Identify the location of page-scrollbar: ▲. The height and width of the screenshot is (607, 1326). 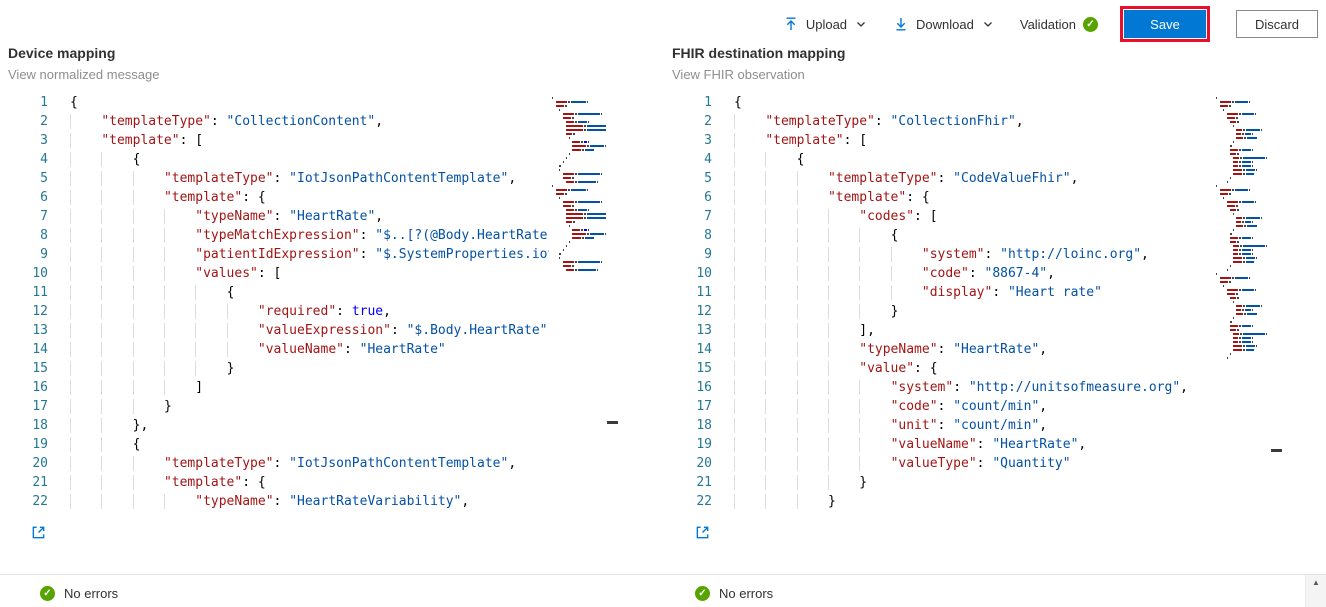
(1315, 591).